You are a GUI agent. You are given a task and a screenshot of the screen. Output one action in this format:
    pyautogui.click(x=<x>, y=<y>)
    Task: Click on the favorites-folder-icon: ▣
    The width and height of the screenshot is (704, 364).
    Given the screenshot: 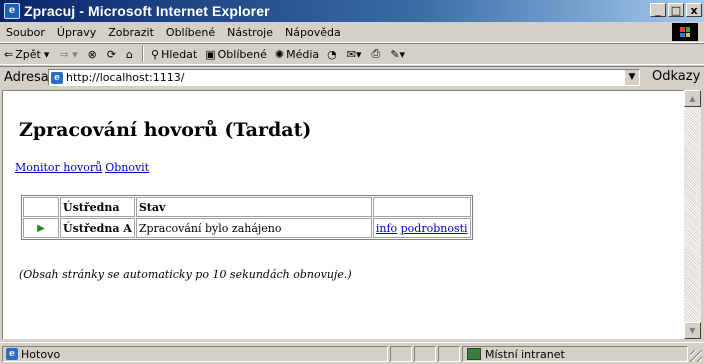 What is the action you would take?
    pyautogui.click(x=210, y=54)
    